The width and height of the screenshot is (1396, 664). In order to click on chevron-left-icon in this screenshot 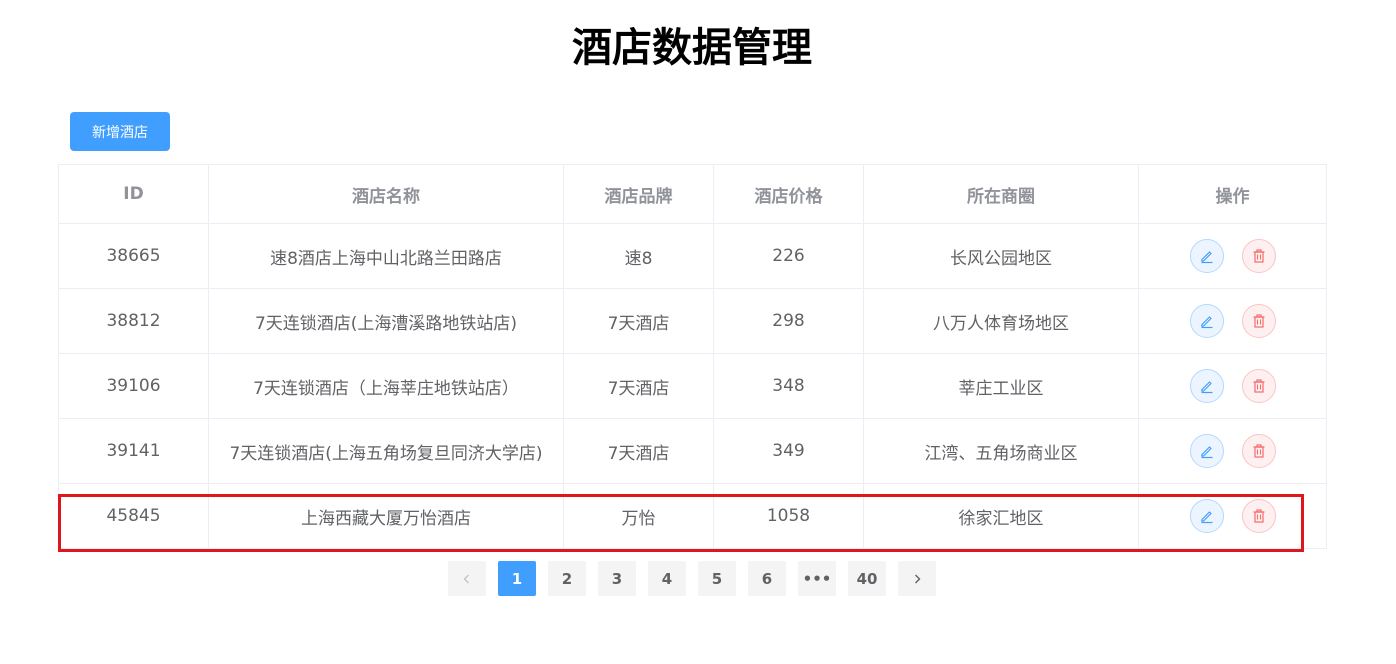, I will do `click(466, 578)`.